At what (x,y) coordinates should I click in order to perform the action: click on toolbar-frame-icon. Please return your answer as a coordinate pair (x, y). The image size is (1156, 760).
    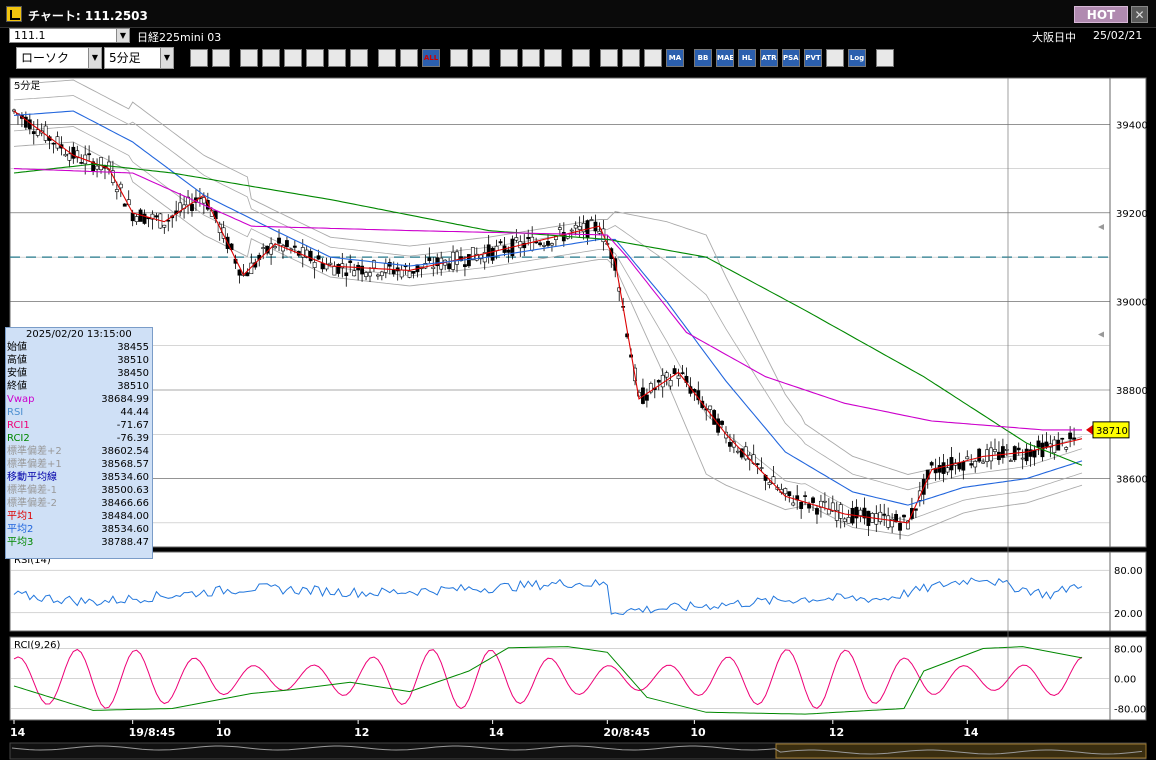
    Looking at the image, I should click on (835, 58).